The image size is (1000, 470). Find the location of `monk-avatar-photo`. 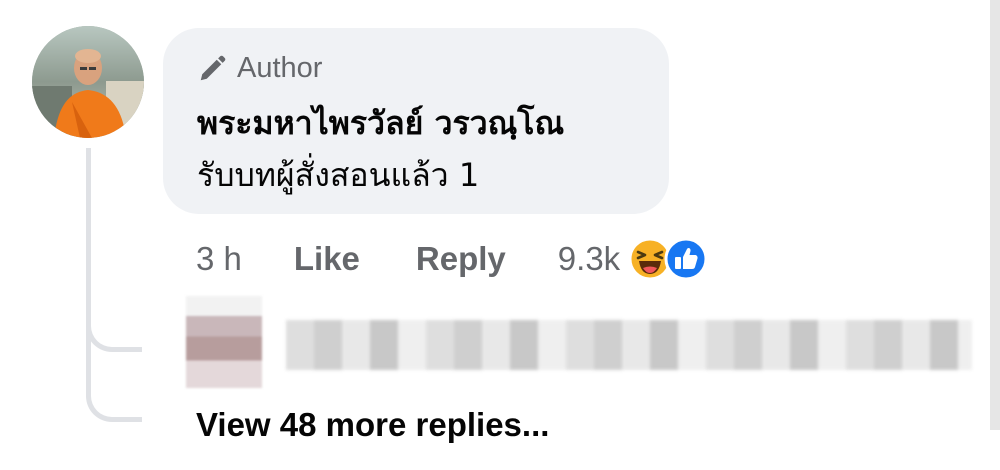

monk-avatar-photo is located at coordinates (88, 82).